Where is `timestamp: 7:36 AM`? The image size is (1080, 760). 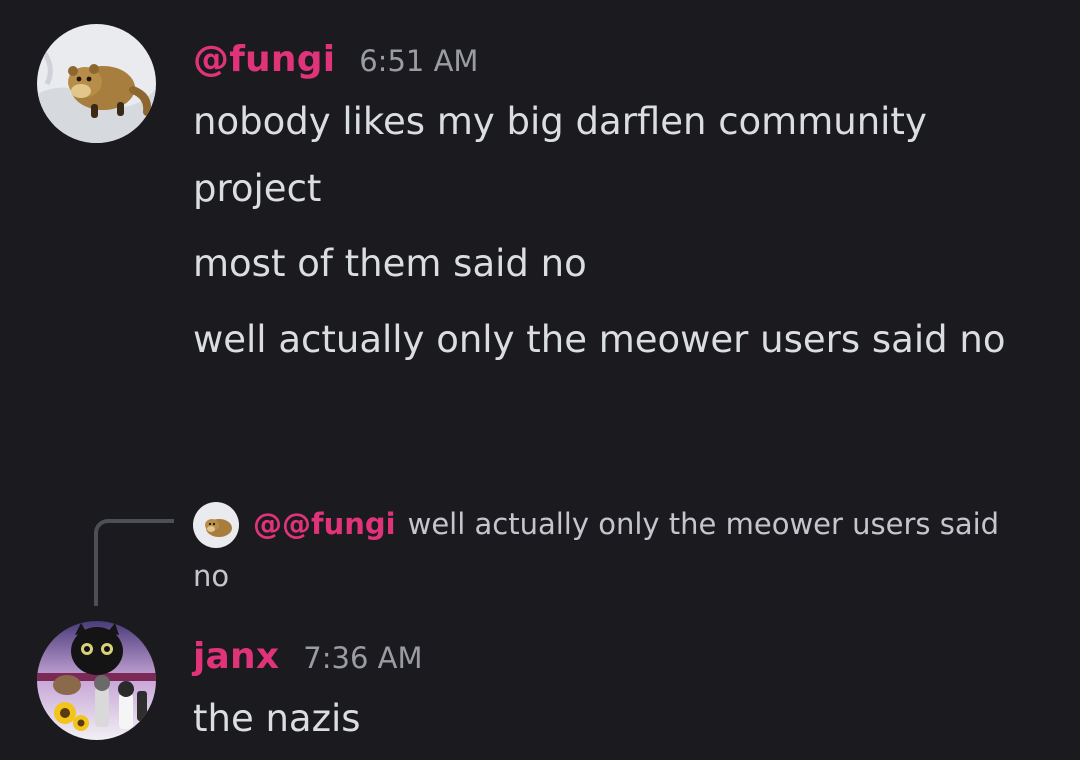
timestamp: 7:36 AM is located at coordinates (362, 658).